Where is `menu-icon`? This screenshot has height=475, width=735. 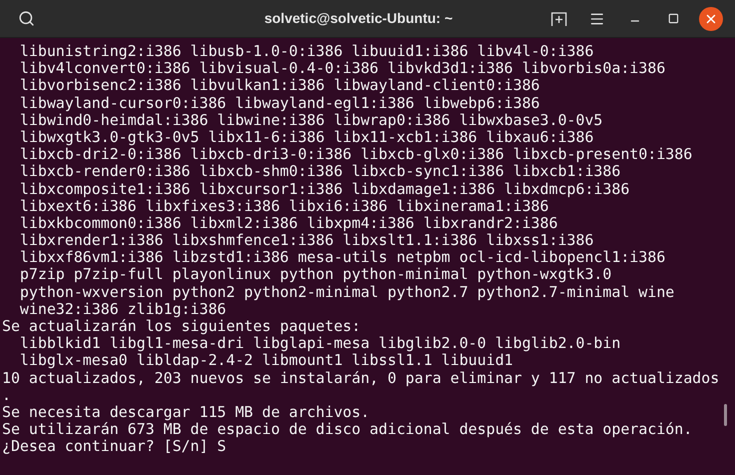 menu-icon is located at coordinates (597, 18).